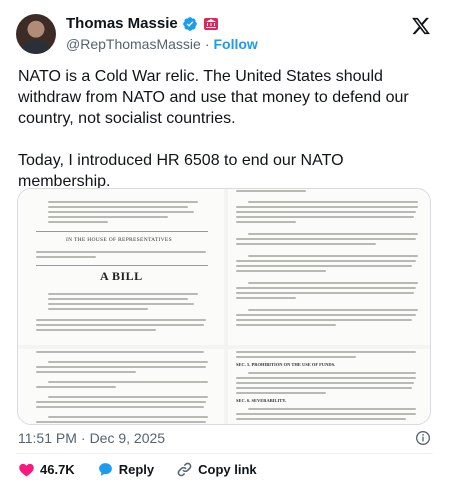 This screenshot has height=492, width=449. I want to click on reply-bubble-icon, so click(105, 469).